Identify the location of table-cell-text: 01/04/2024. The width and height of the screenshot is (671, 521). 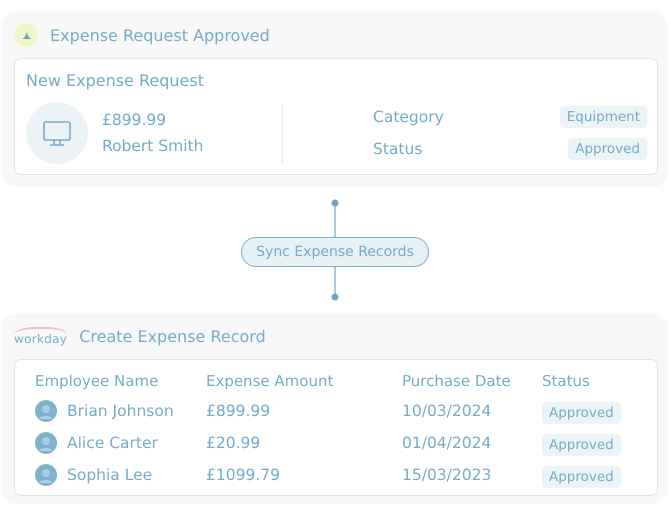
(447, 443).